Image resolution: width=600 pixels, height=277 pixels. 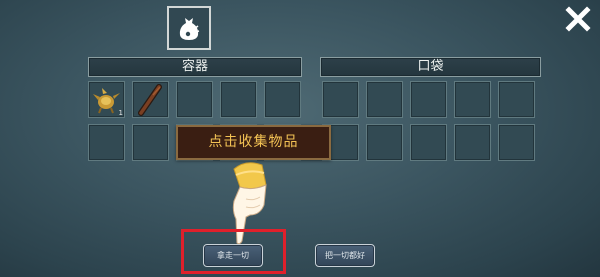 I want to click on loot-bag-icon, so click(x=189, y=29).